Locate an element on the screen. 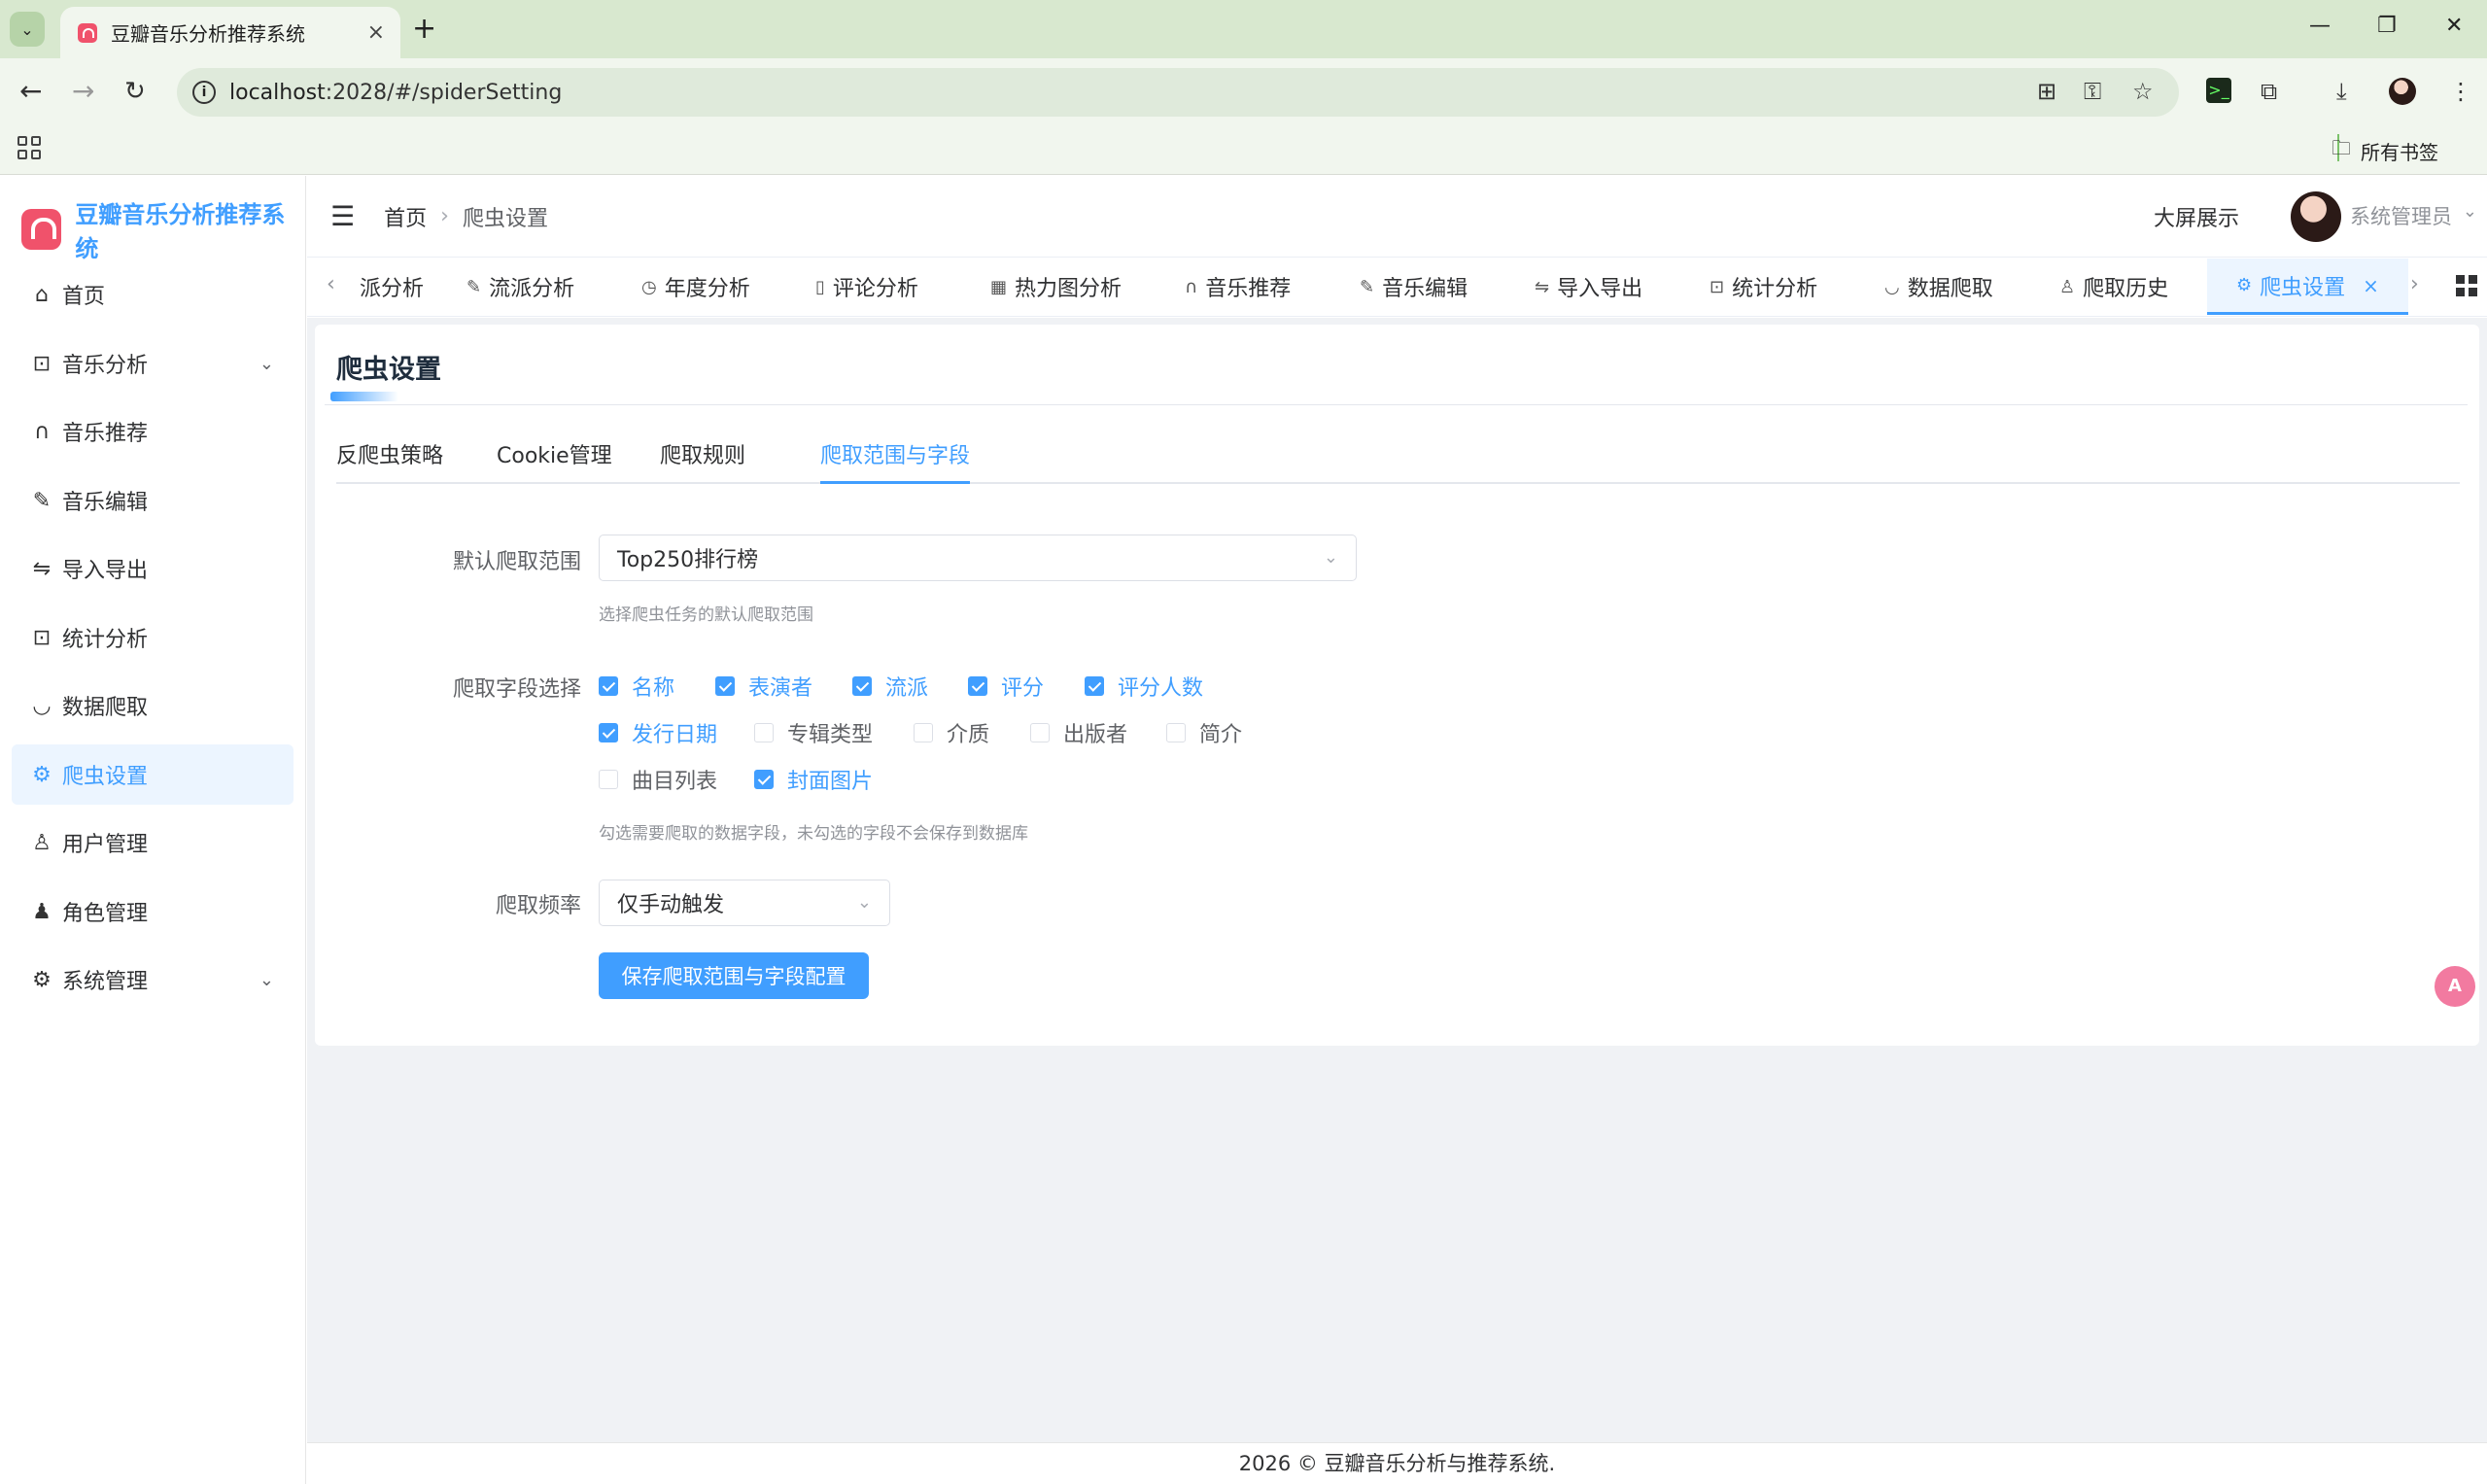 This screenshot has width=2487, height=1484. username: 系统管理员 is located at coordinates (2401, 215).